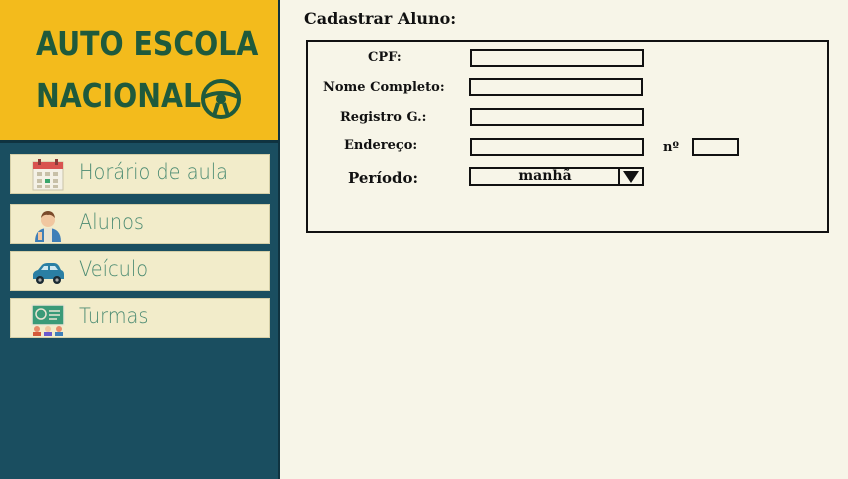 This screenshot has width=848, height=479. Describe the element at coordinates (48, 273) in the screenshot. I see `car-icon` at that location.